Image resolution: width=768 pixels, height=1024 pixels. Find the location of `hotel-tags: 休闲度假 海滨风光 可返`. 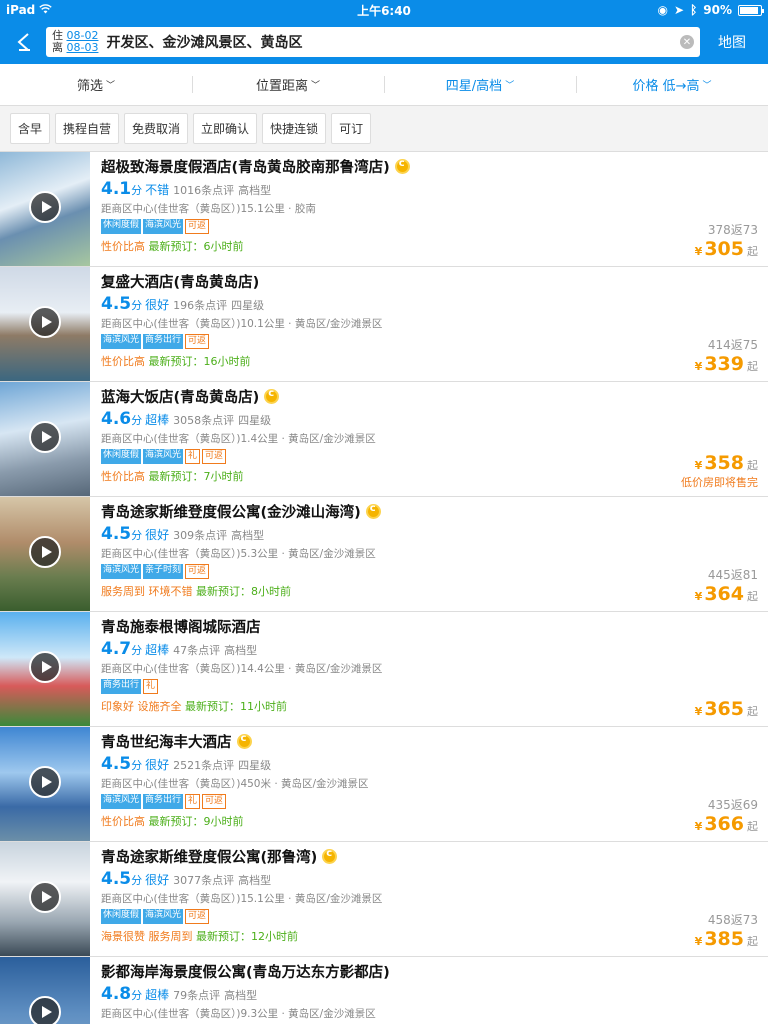

hotel-tags: 休闲度假 海滨风光 可返 is located at coordinates (429, 226).